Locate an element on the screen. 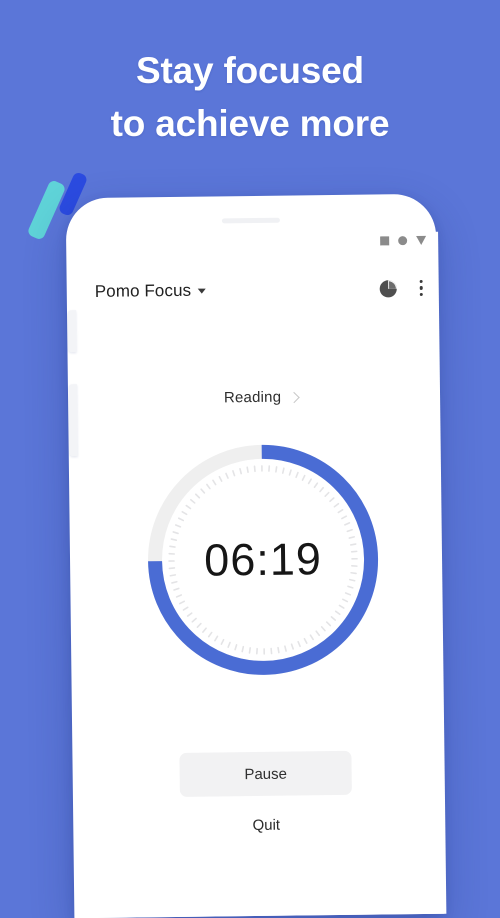 Image resolution: width=500 pixels, height=918 pixels. app-bar-spacer is located at coordinates (292, 289).